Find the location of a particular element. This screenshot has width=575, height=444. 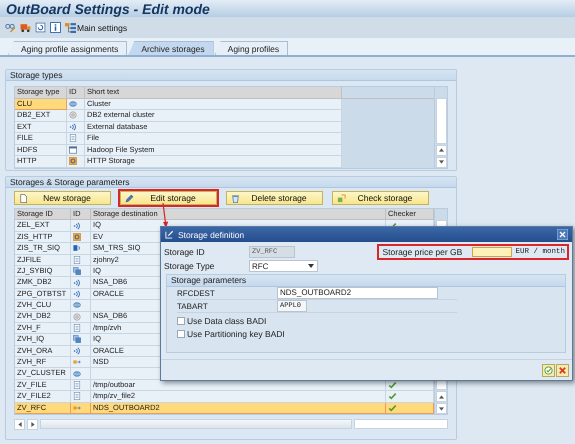

close-button is located at coordinates (562, 234).